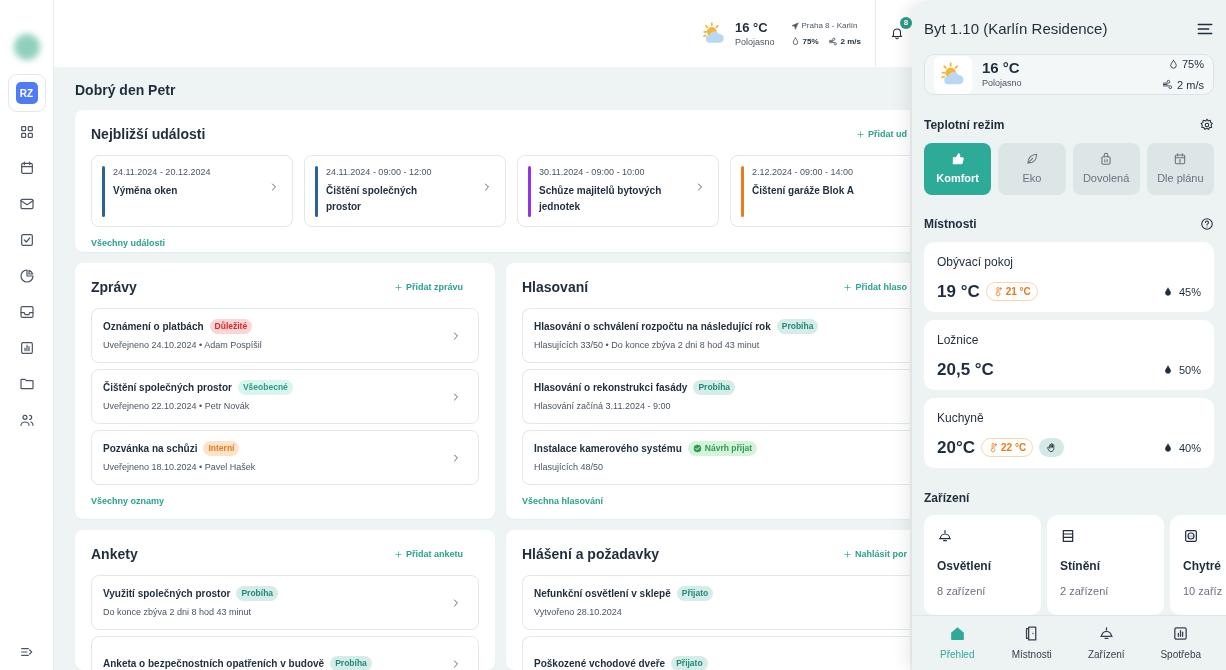  Describe the element at coordinates (26, 93) in the screenshot. I see `user-avatar: RZ` at that location.